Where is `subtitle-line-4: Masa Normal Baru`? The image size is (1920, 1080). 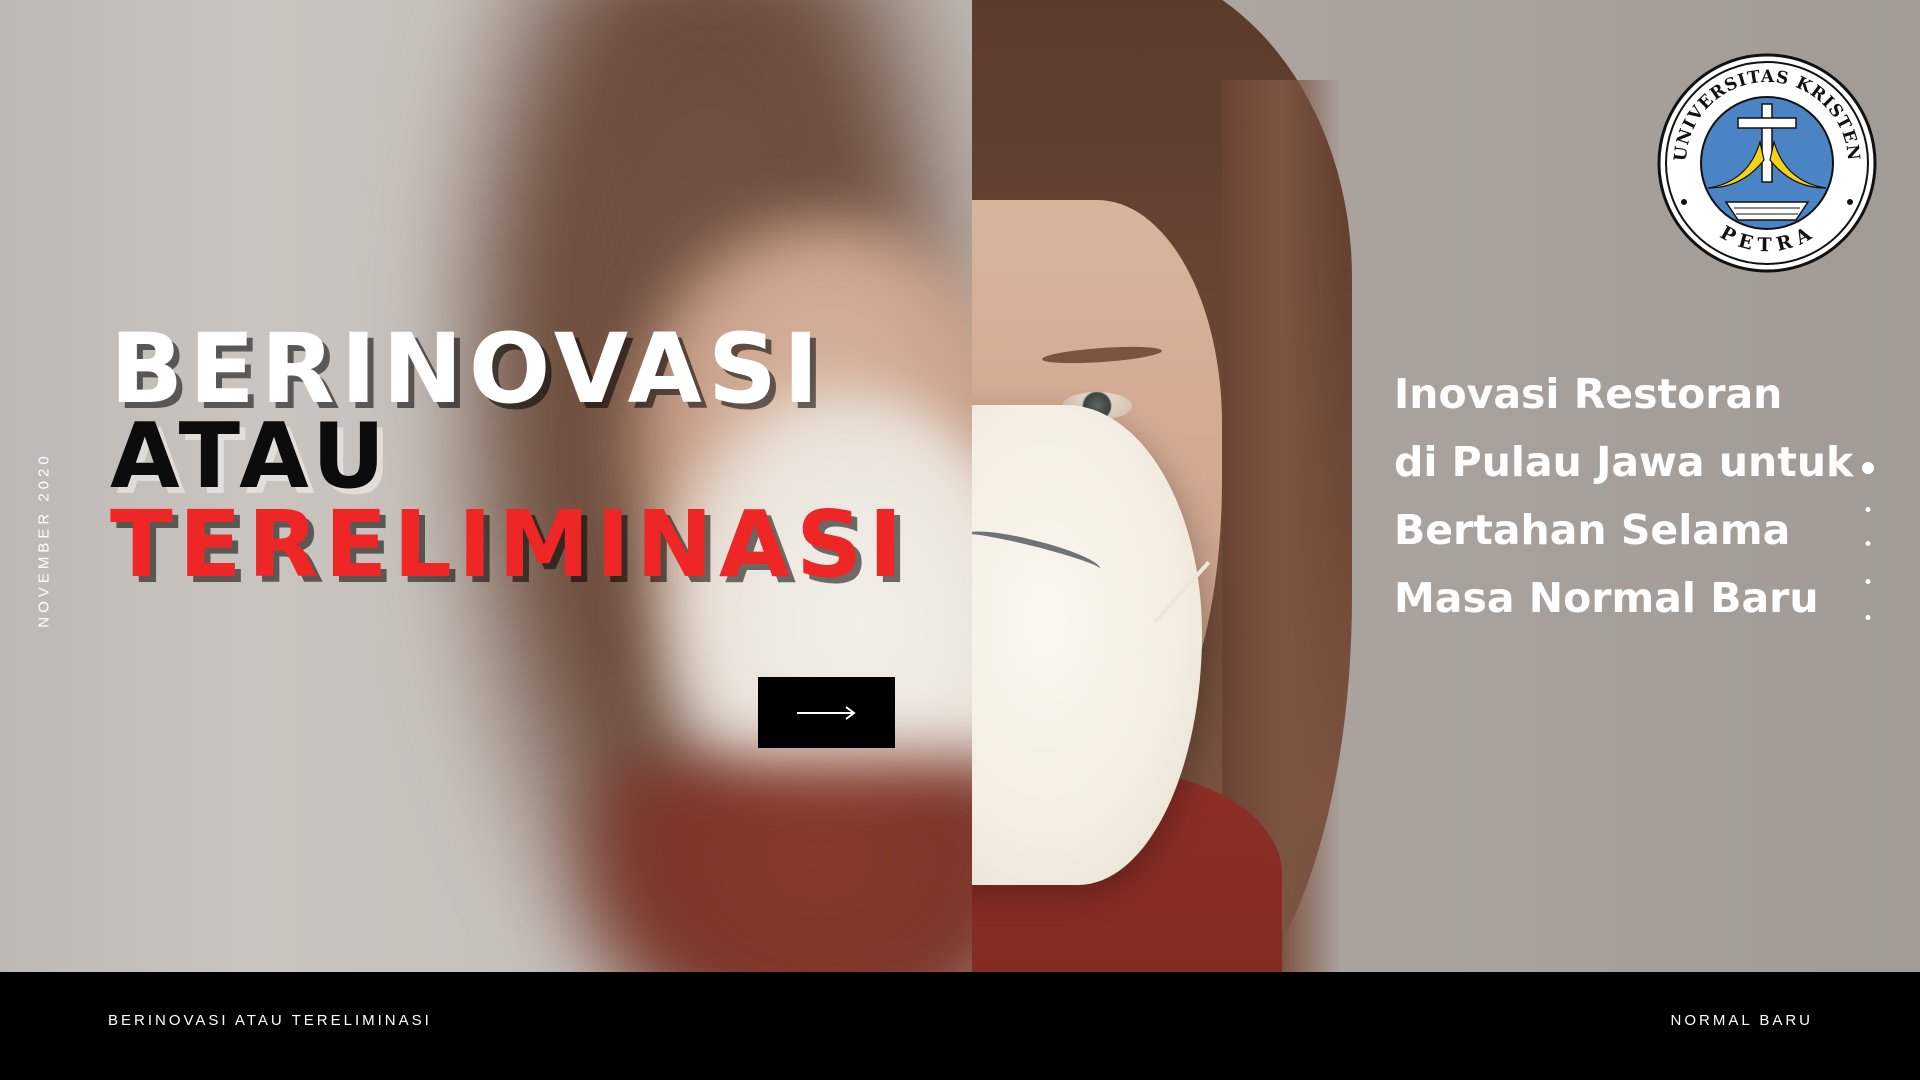 subtitle-line-4: Masa Normal Baru is located at coordinates (1606, 598).